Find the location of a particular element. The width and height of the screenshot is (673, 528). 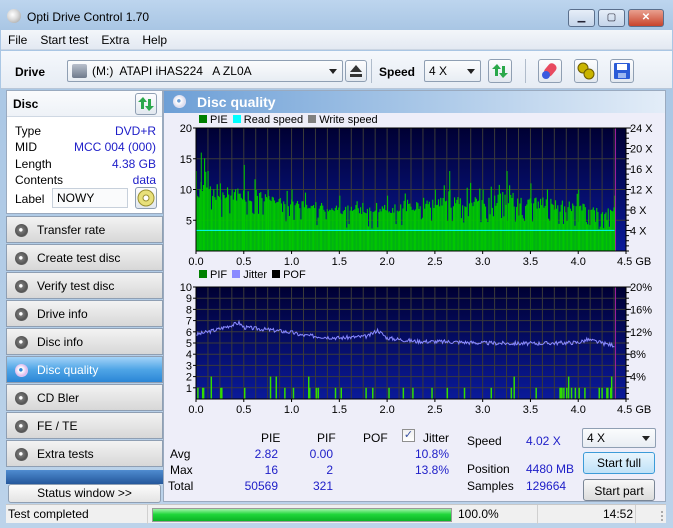

drive-select: (M:) ATAPI iHAS224 A ZL0A is located at coordinates (205, 71).